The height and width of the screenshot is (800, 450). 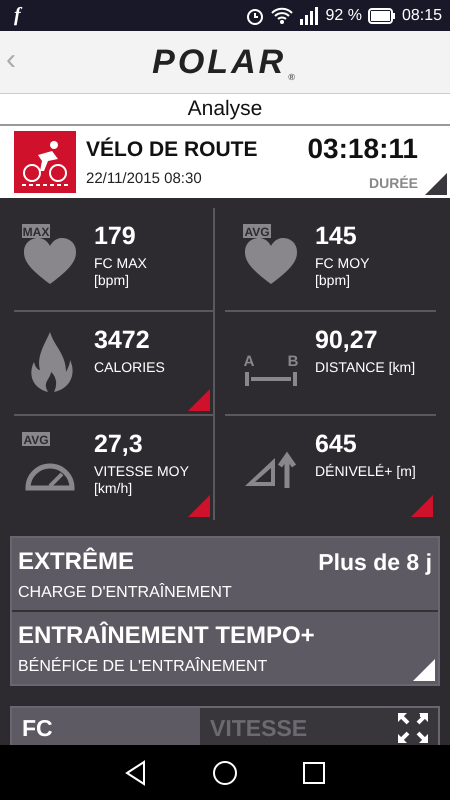 I want to click on training-value: Plus de 8 j, so click(x=375, y=562).